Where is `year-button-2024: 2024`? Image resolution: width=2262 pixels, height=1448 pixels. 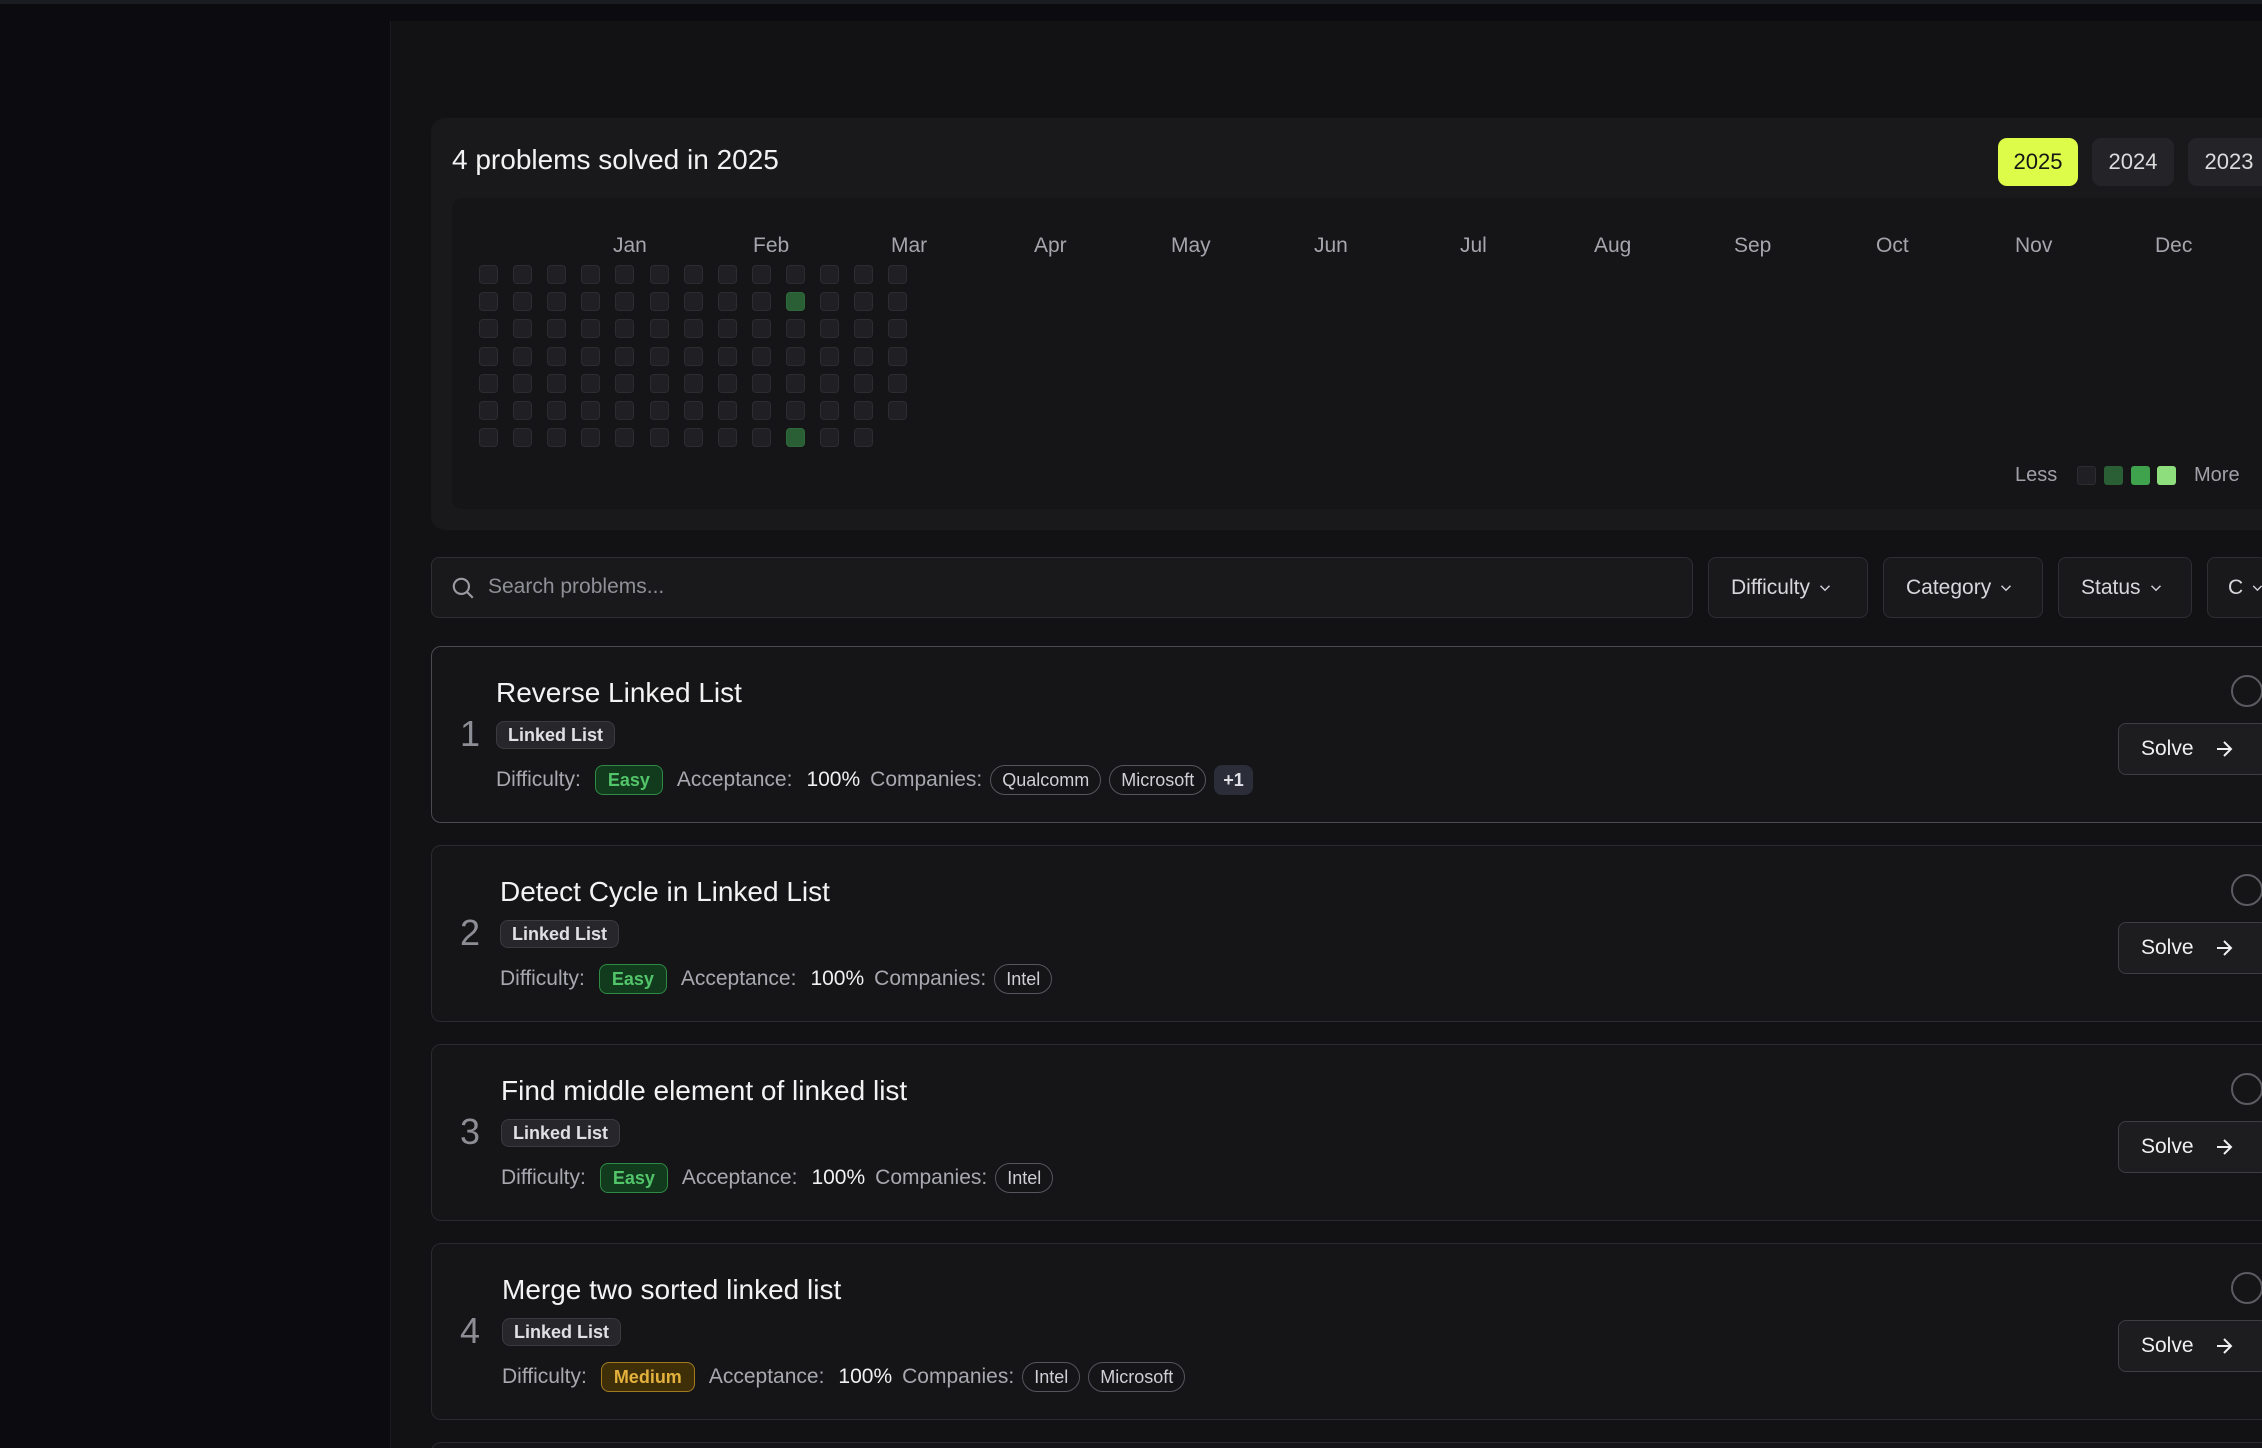
year-button-2024: 2024 is located at coordinates (2133, 162).